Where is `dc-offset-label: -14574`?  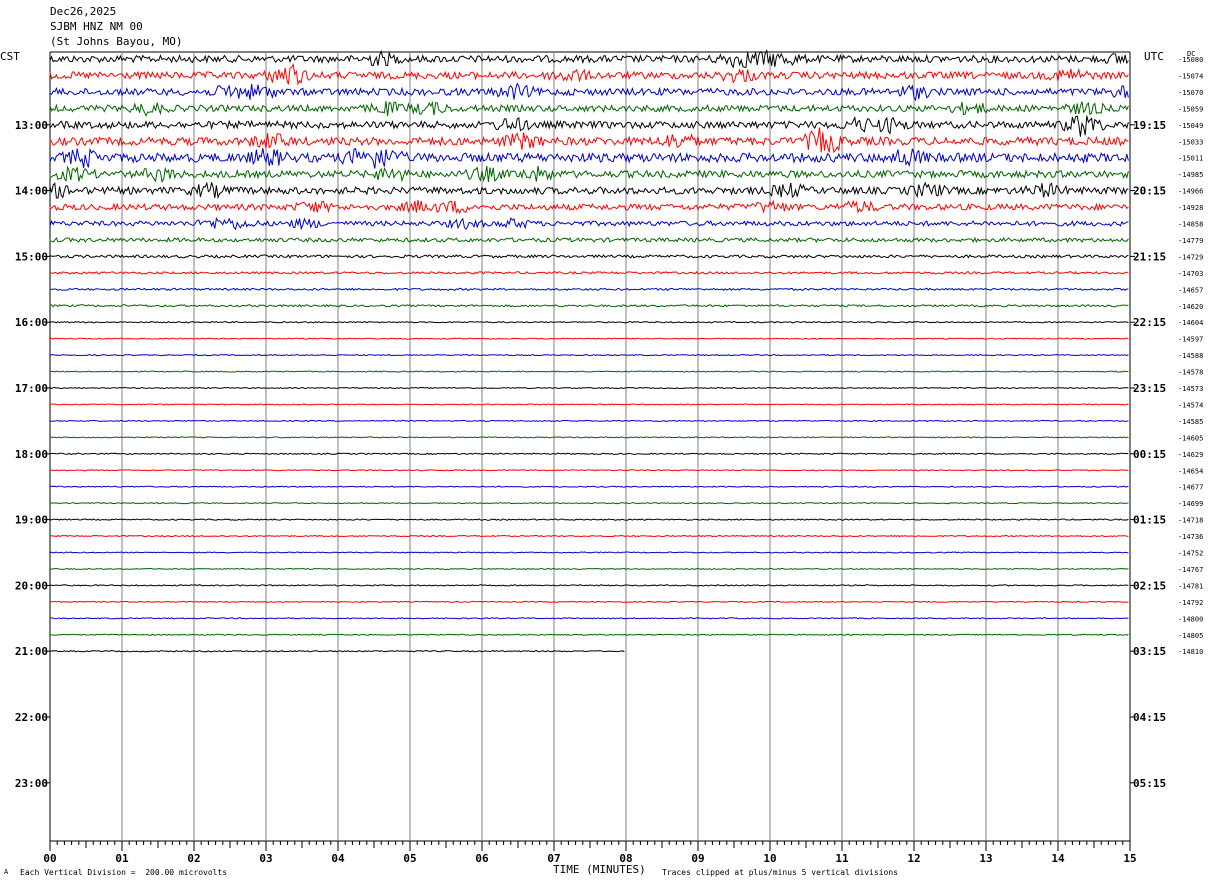 dc-offset-label: -14574 is located at coordinates (1190, 405).